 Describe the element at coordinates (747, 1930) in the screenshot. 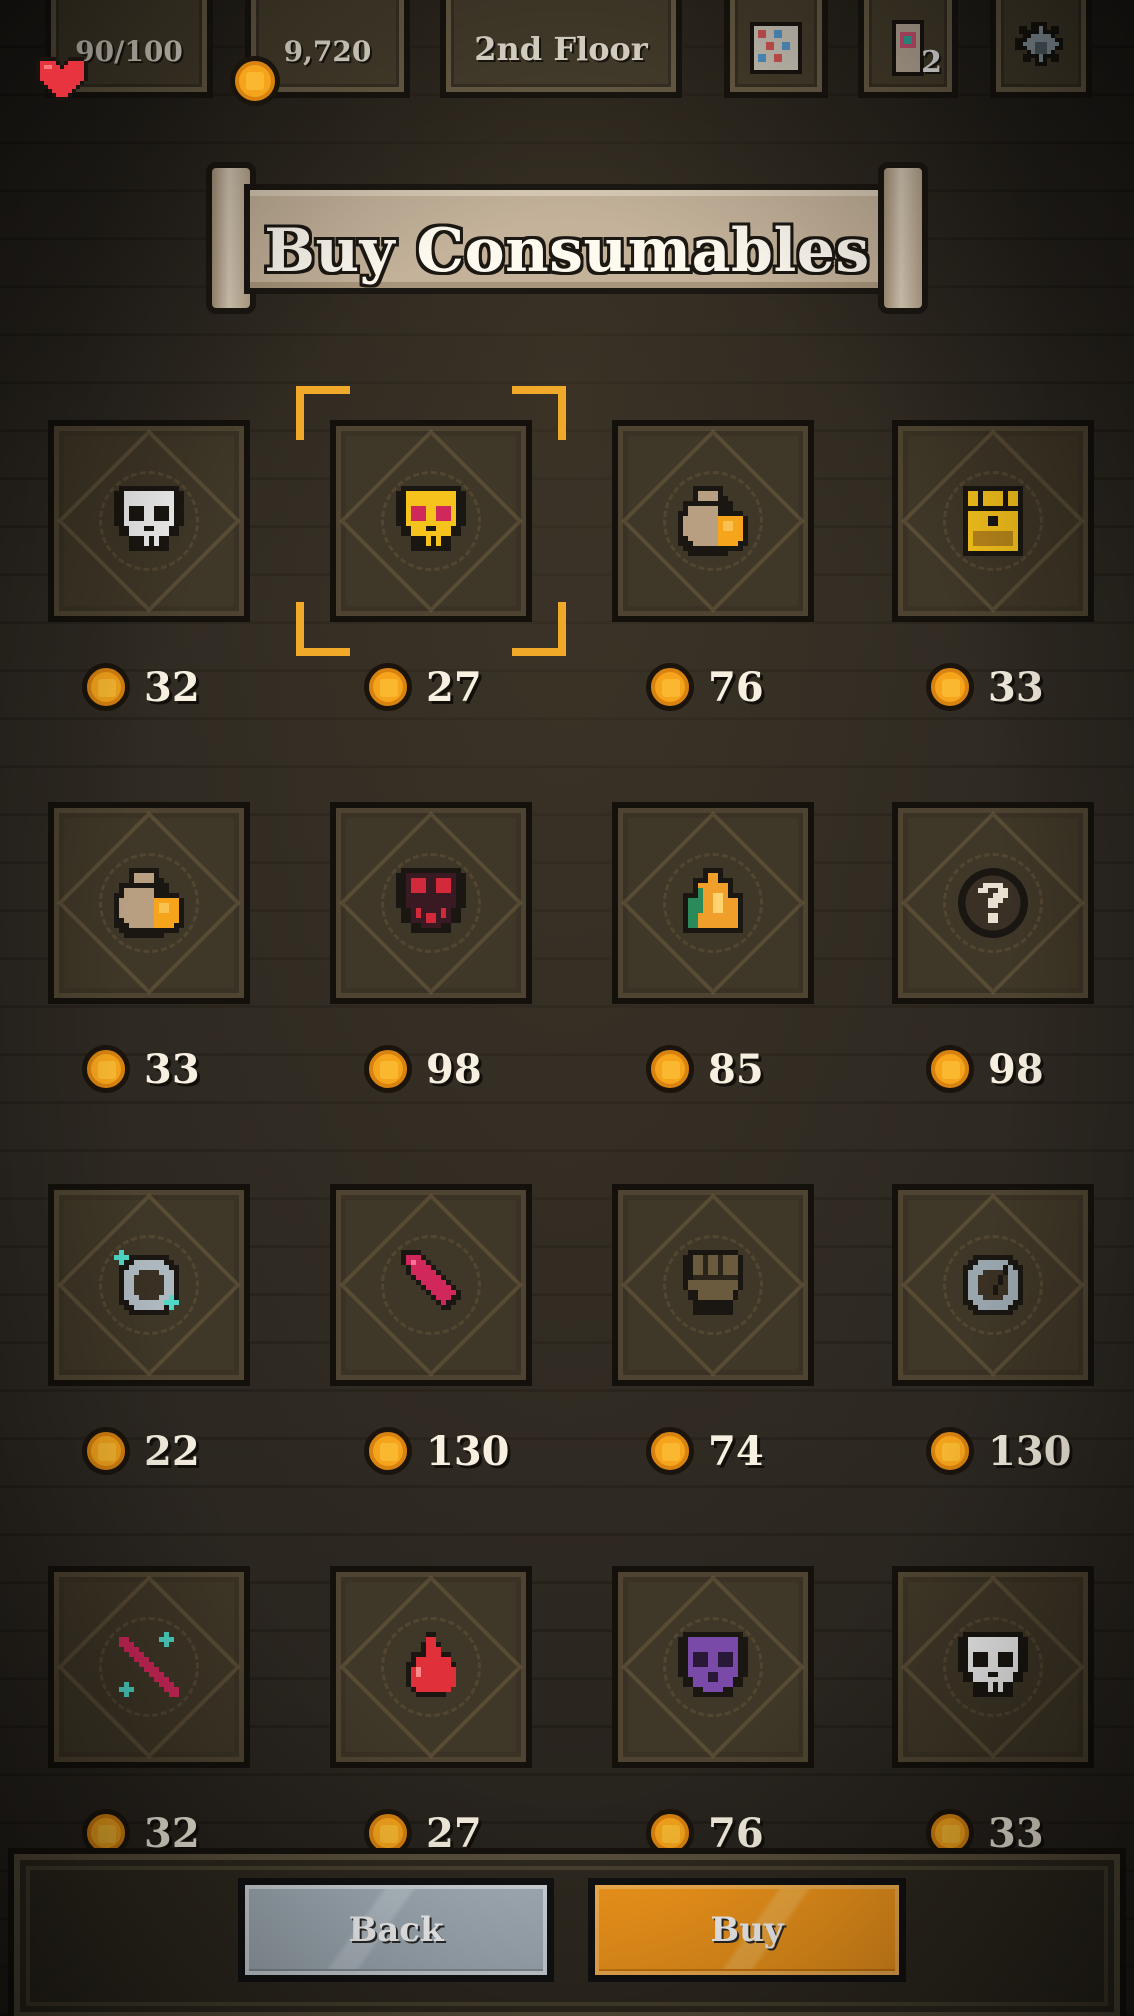

I see `buy-button: Buy` at that location.